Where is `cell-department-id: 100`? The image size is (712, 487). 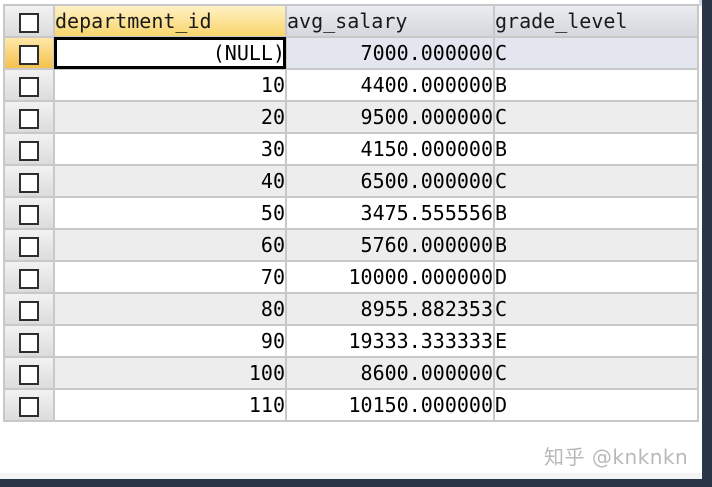
cell-department-id: 100 is located at coordinates (170, 373).